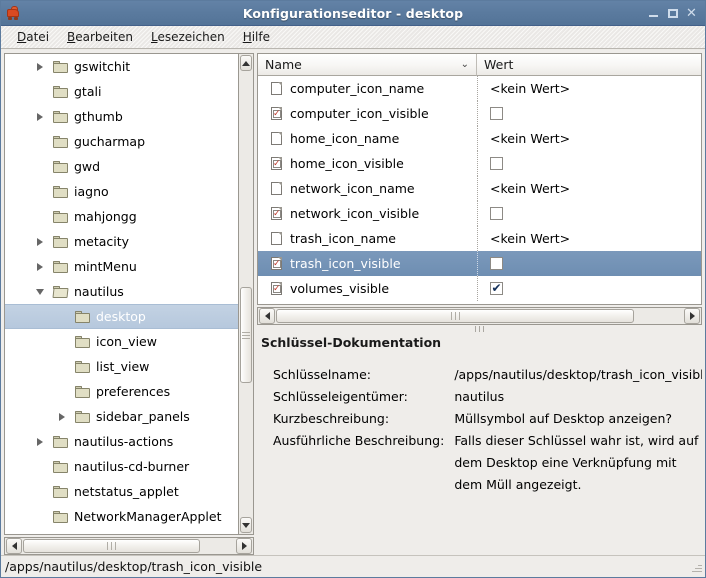 The height and width of the screenshot is (578, 706). I want to click on list-scroll-right-button, so click(692, 316).